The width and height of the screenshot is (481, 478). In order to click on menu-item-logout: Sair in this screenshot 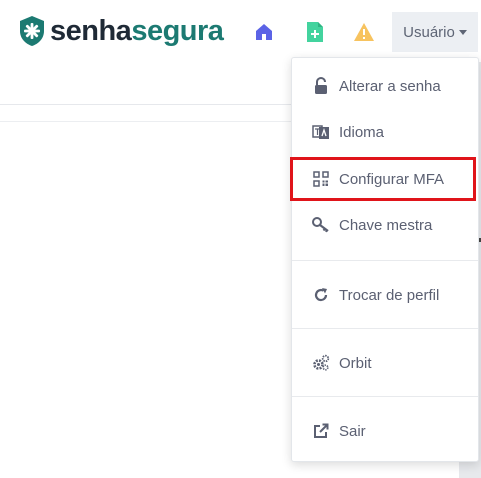, I will do `click(385, 431)`.